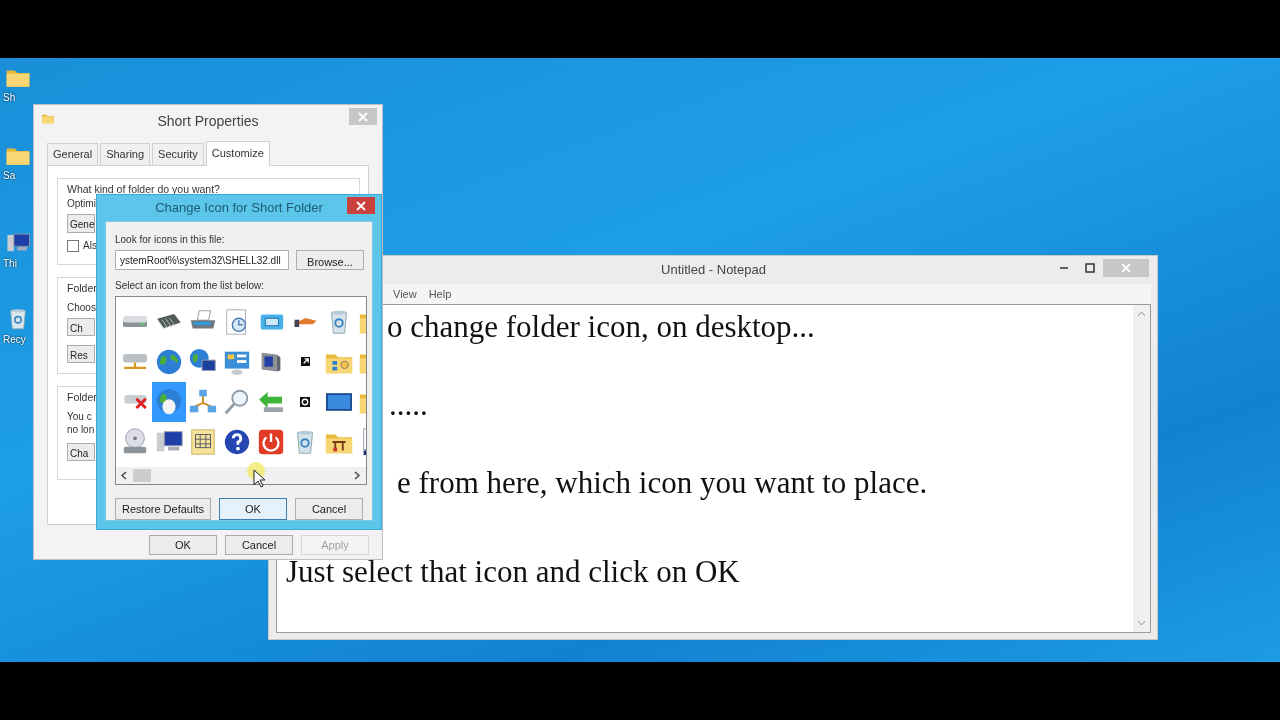  What do you see at coordinates (440, 294) in the screenshot?
I see `menu-item: Help` at bounding box center [440, 294].